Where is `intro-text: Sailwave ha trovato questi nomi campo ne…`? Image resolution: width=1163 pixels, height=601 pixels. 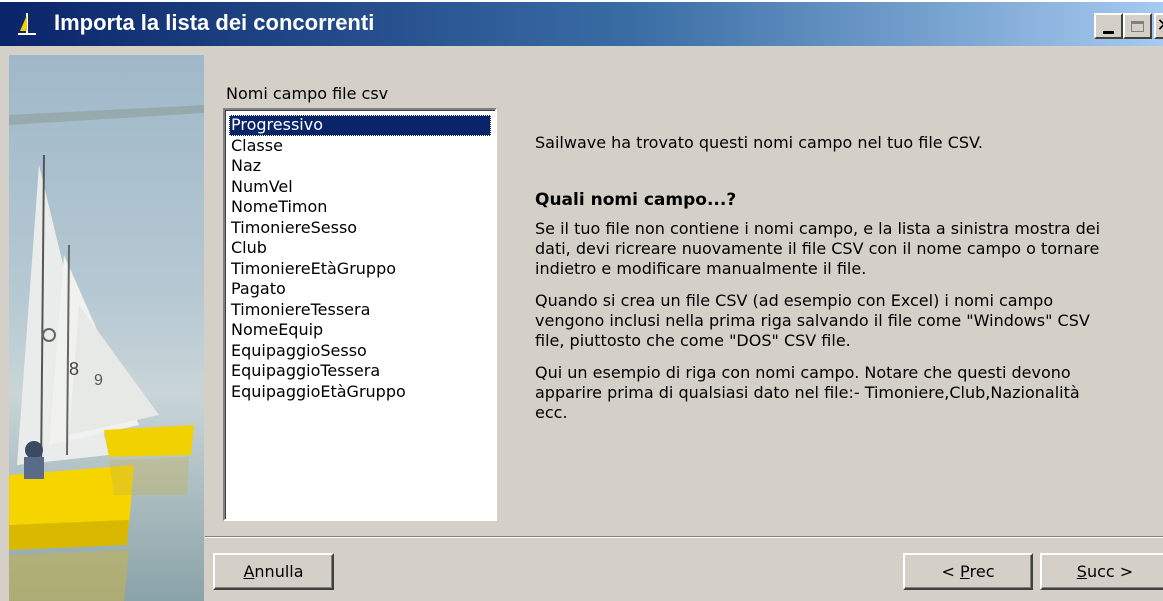
intro-text: Sailwave ha trovato questi nomi campo ne… is located at coordinates (759, 142).